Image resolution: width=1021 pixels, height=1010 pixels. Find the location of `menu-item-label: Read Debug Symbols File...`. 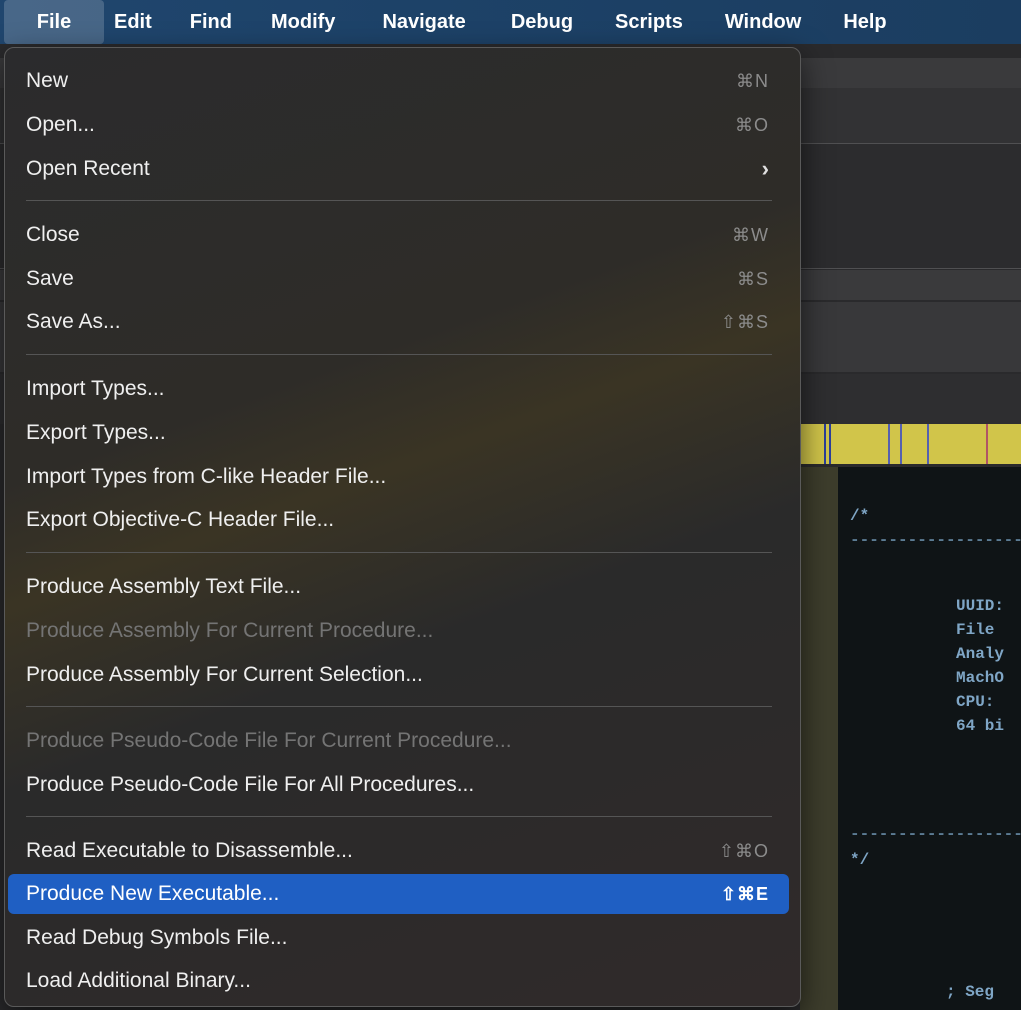

menu-item-label: Read Debug Symbols File... is located at coordinates (157, 937).